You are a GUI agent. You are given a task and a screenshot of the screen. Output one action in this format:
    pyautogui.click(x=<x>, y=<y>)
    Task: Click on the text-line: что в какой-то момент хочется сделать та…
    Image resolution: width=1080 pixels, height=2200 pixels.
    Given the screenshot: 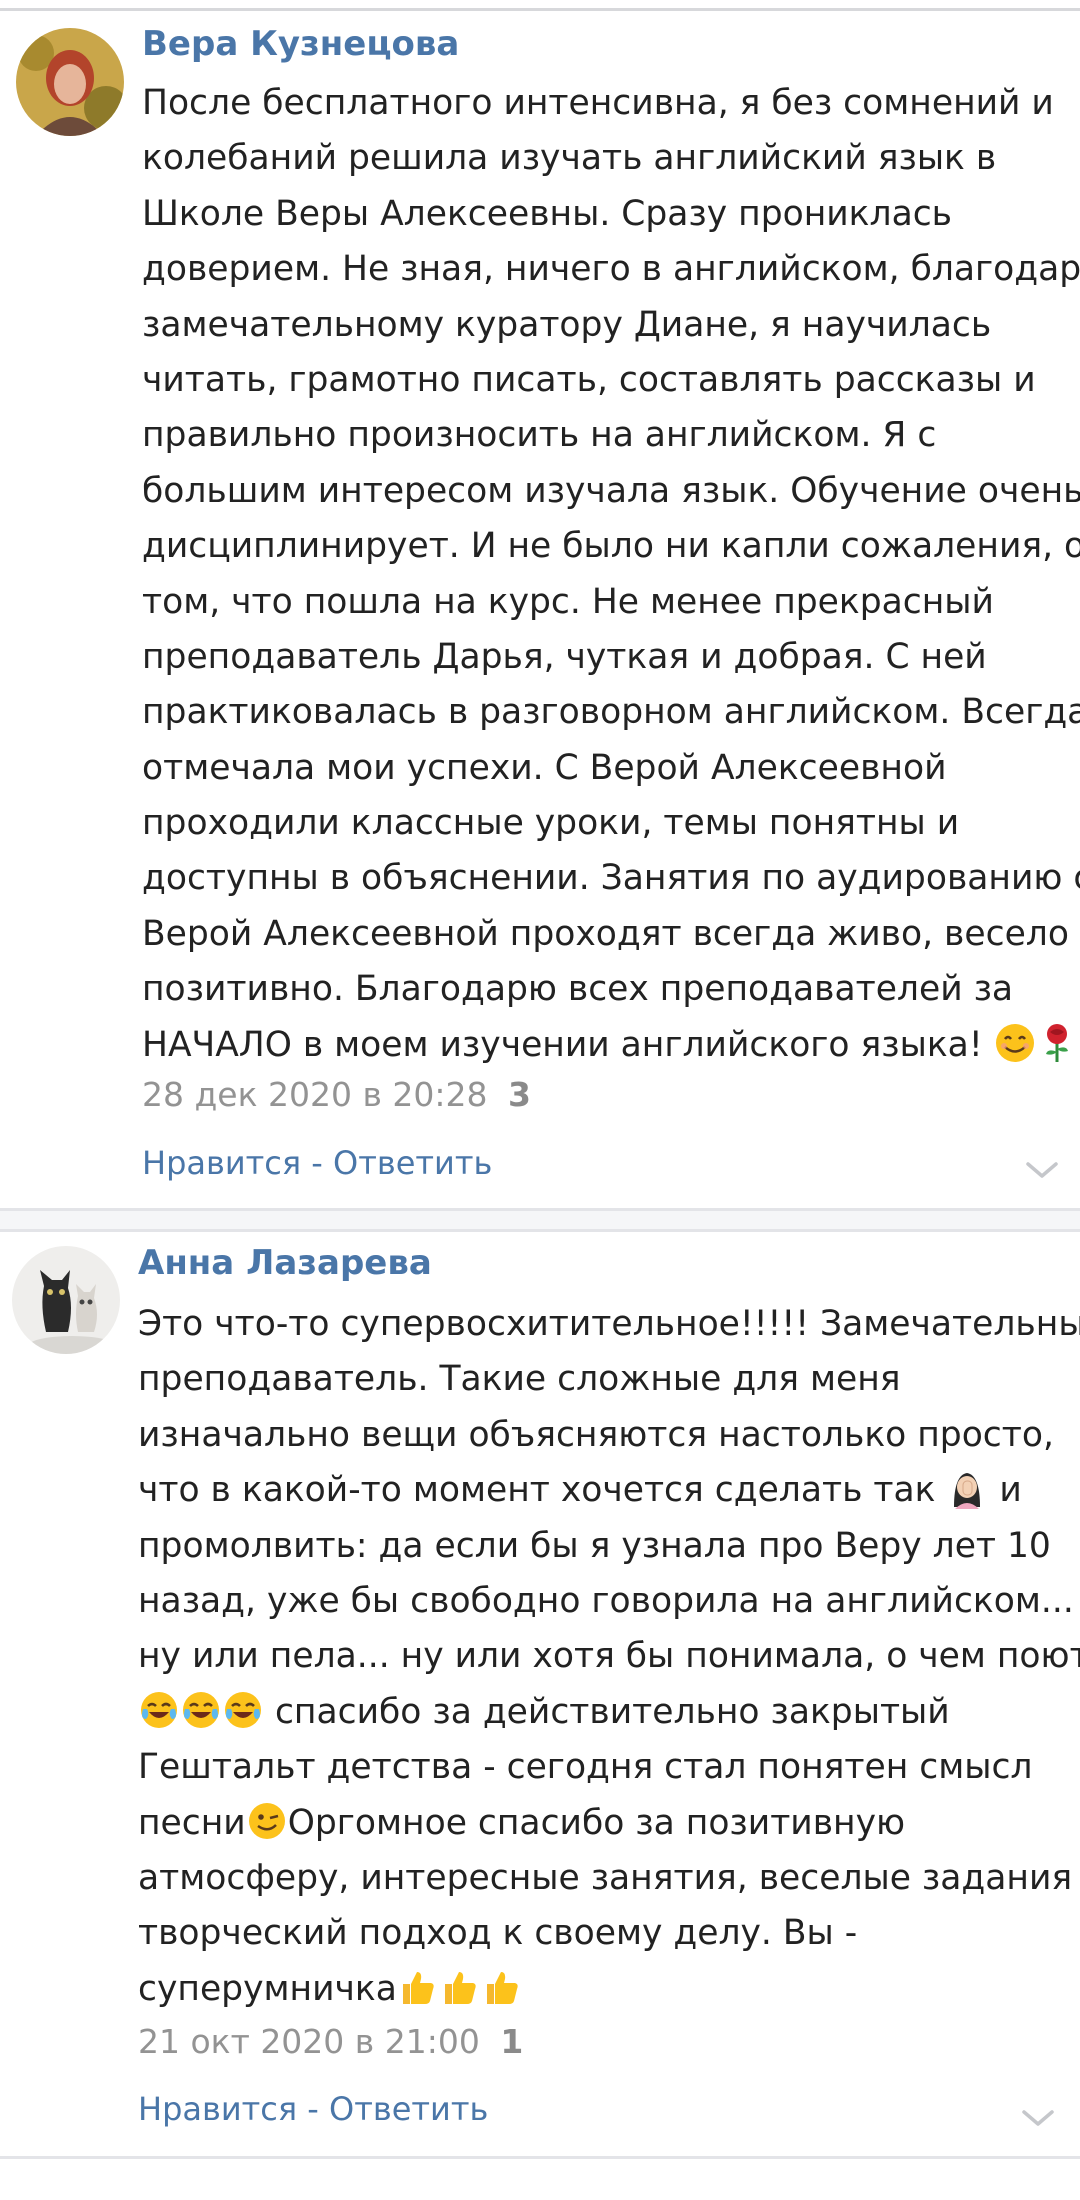 What is the action you would take?
    pyautogui.click(x=609, y=1490)
    